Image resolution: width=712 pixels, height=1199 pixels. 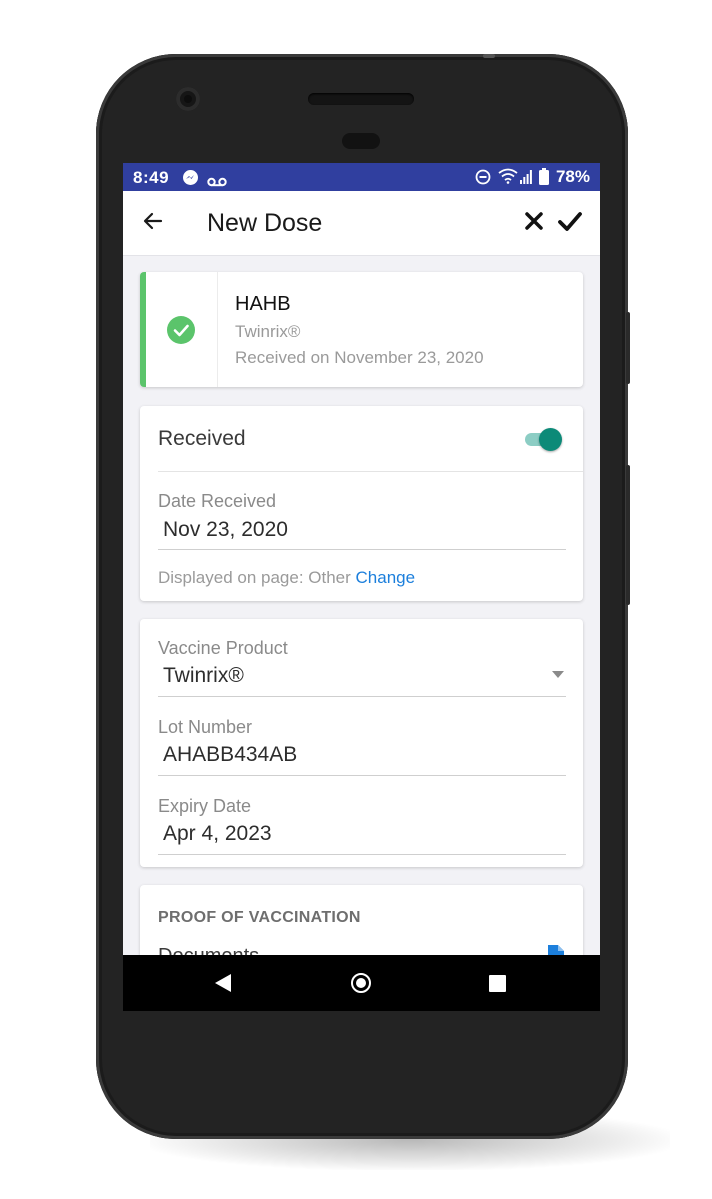 What do you see at coordinates (628, 535) in the screenshot?
I see `volume-button` at bounding box center [628, 535].